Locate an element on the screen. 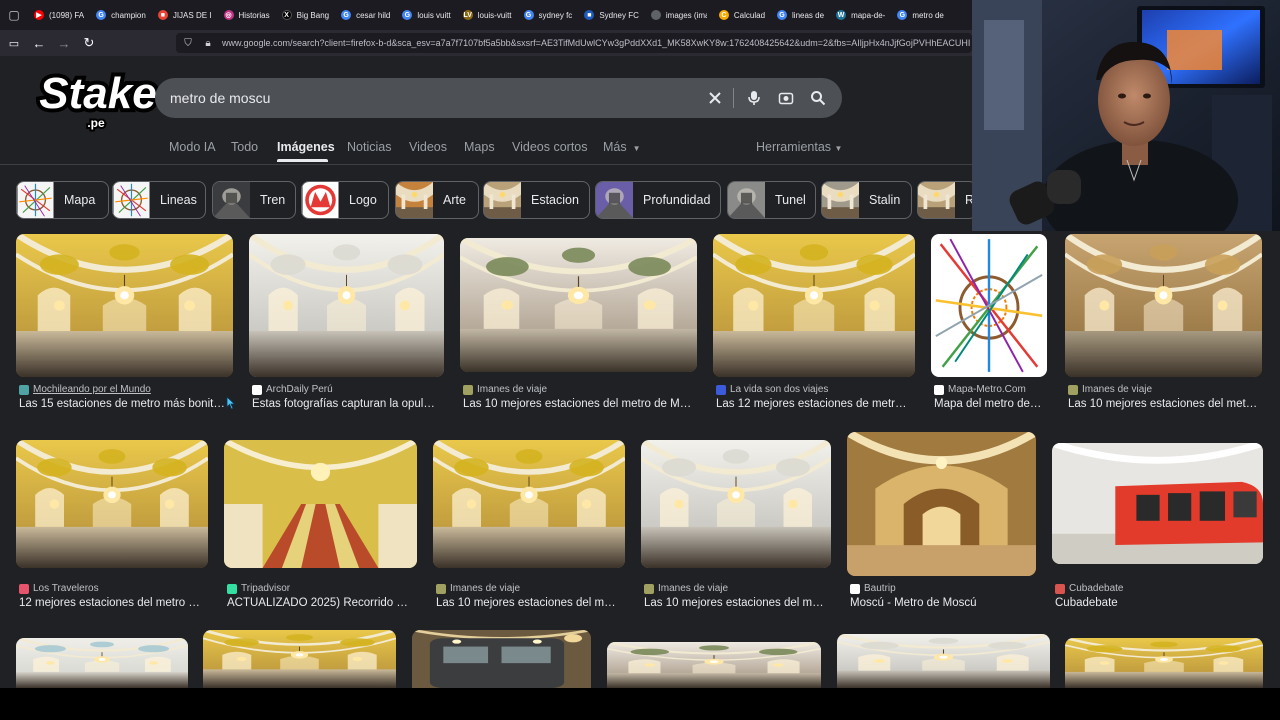 This screenshot has width=1280, height=720. browser-tab: Gsydney fc is located at coordinates (548, 15).